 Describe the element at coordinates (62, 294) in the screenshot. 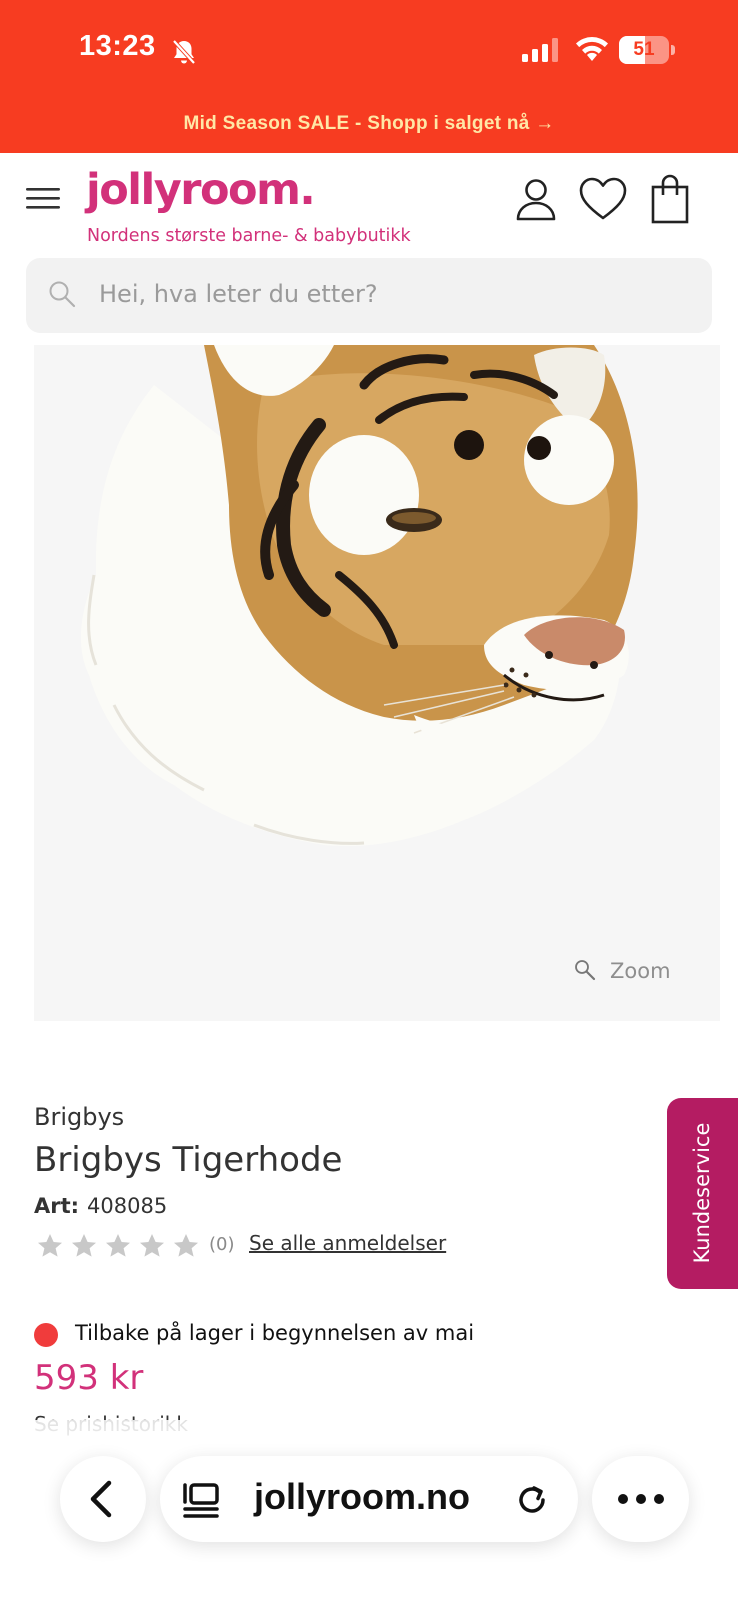

I see `search-icon` at that location.